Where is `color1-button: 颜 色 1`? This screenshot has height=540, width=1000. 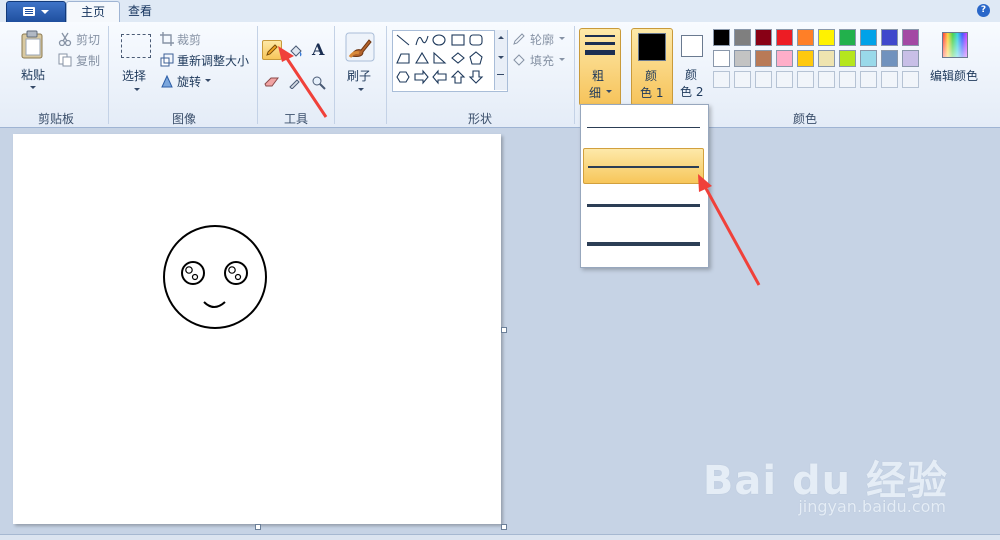
color1-button: 颜 色 1 is located at coordinates (652, 67).